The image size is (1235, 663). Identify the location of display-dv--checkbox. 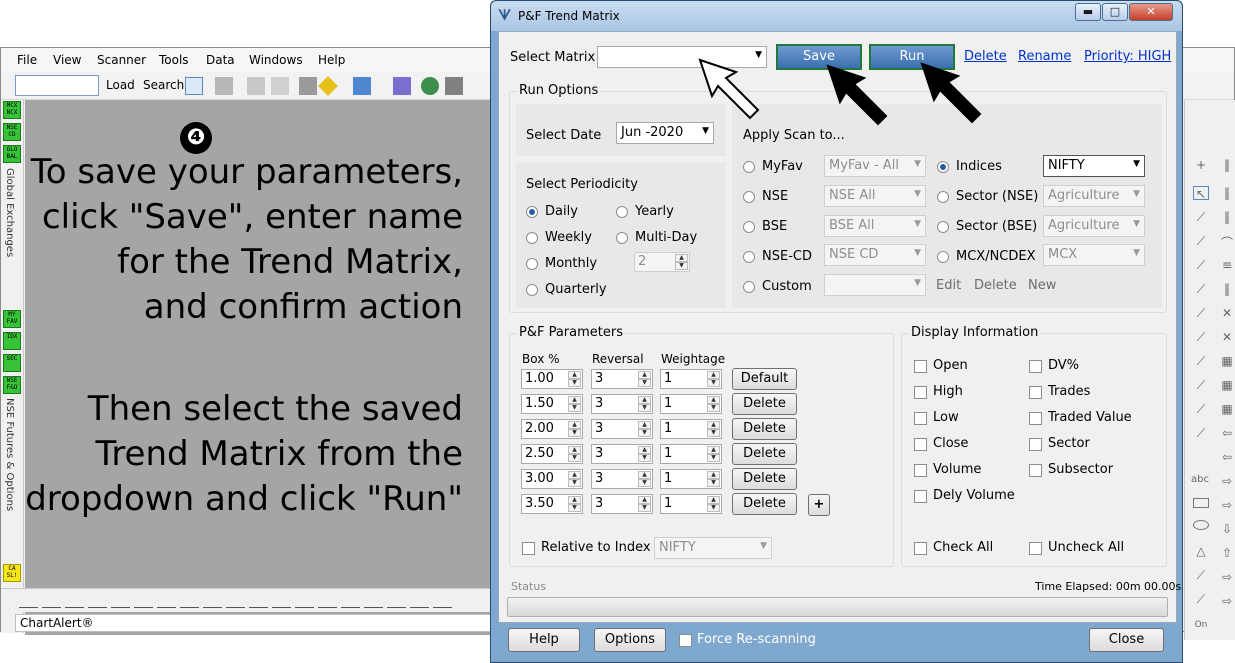
(1035, 366).